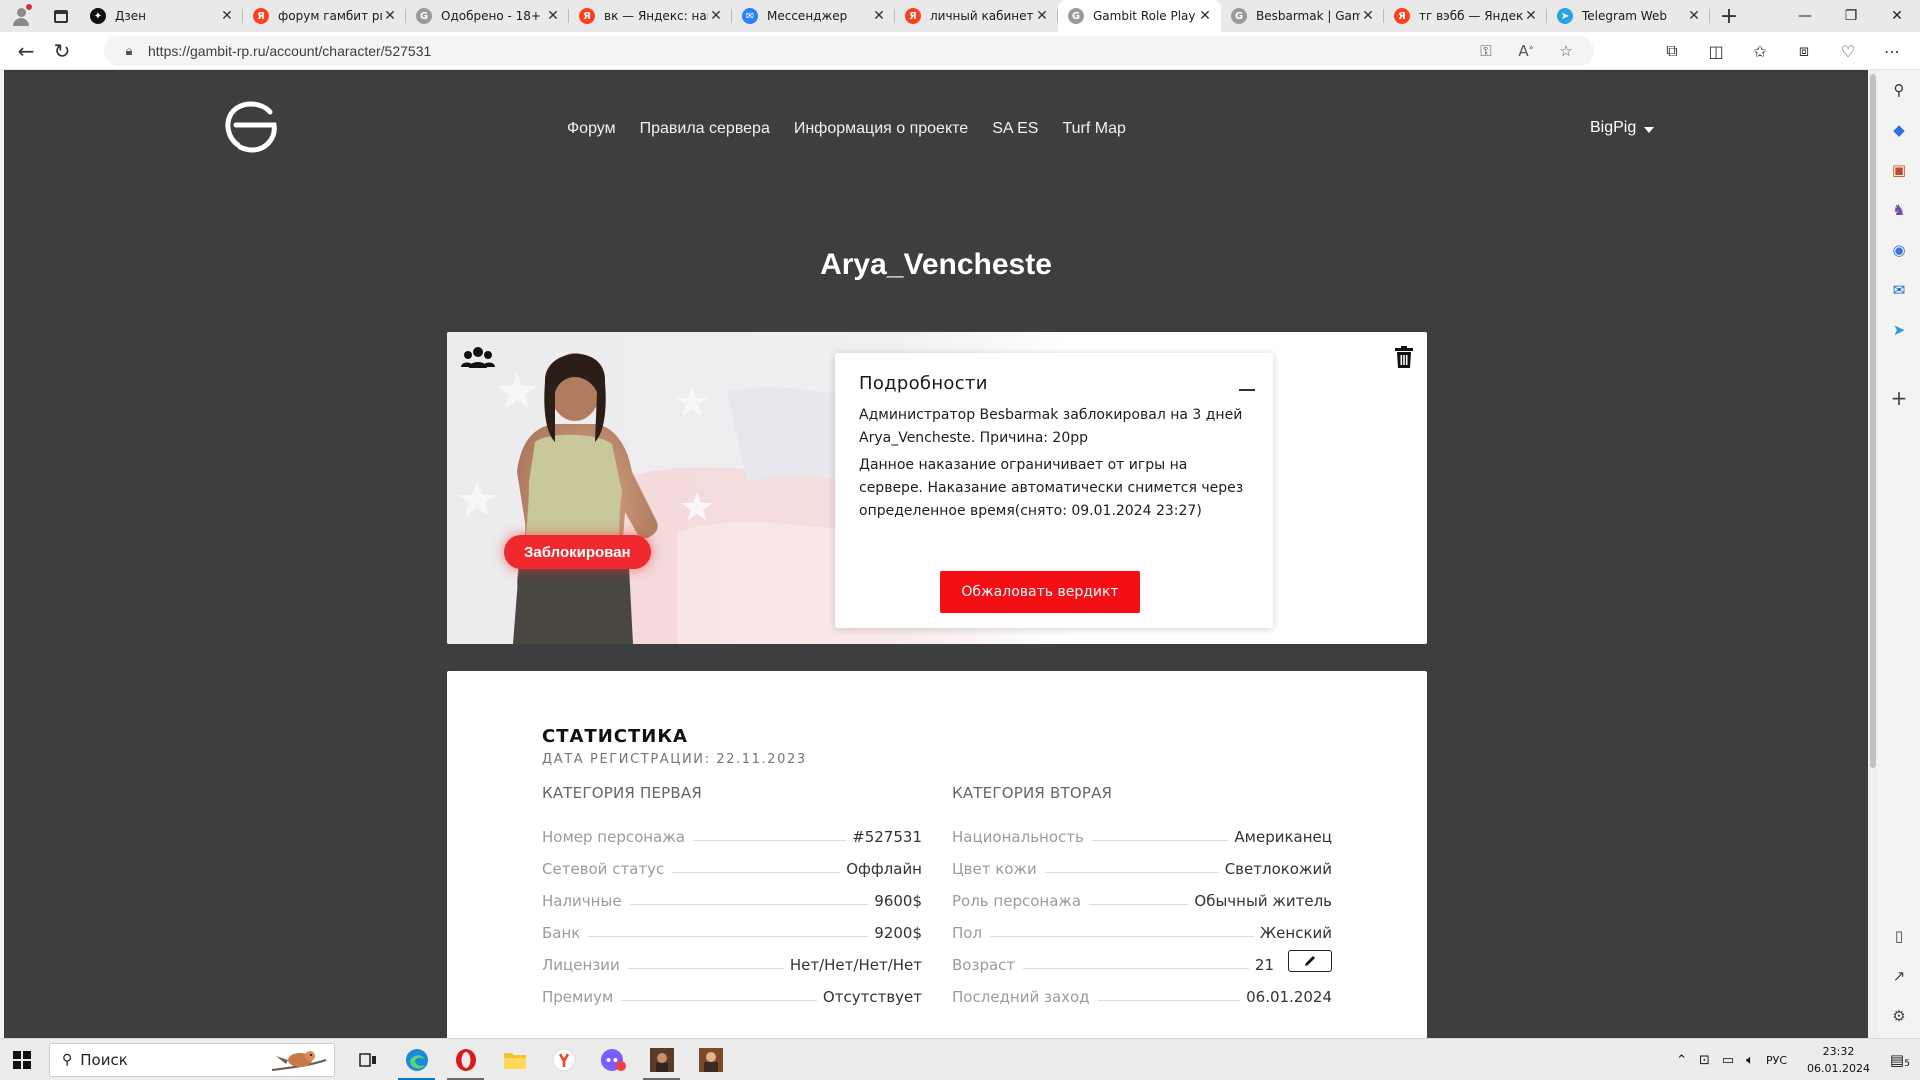 The width and height of the screenshot is (1920, 1080). I want to click on new-tab-button: +, so click(1729, 16).